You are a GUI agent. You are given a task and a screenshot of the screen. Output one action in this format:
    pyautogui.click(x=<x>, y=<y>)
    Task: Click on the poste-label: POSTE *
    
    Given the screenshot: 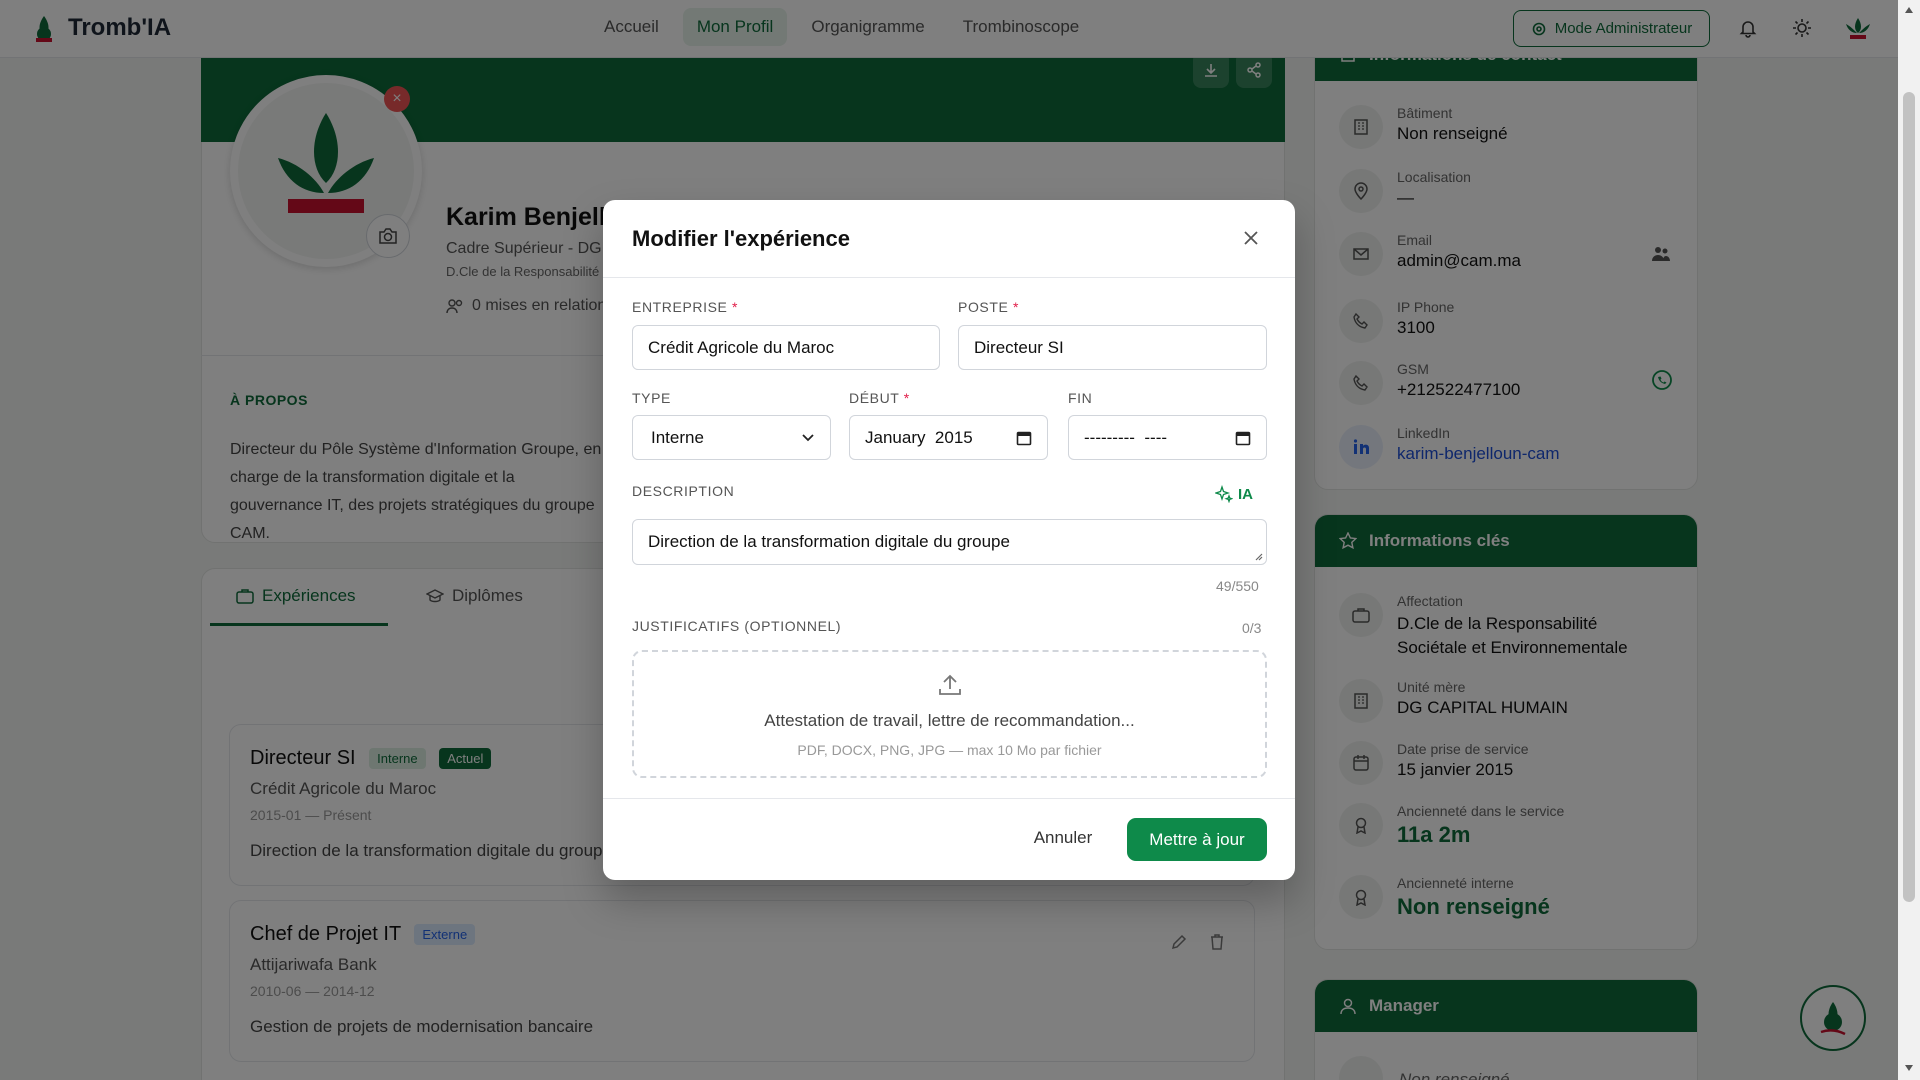 What is the action you would take?
    pyautogui.click(x=989, y=307)
    